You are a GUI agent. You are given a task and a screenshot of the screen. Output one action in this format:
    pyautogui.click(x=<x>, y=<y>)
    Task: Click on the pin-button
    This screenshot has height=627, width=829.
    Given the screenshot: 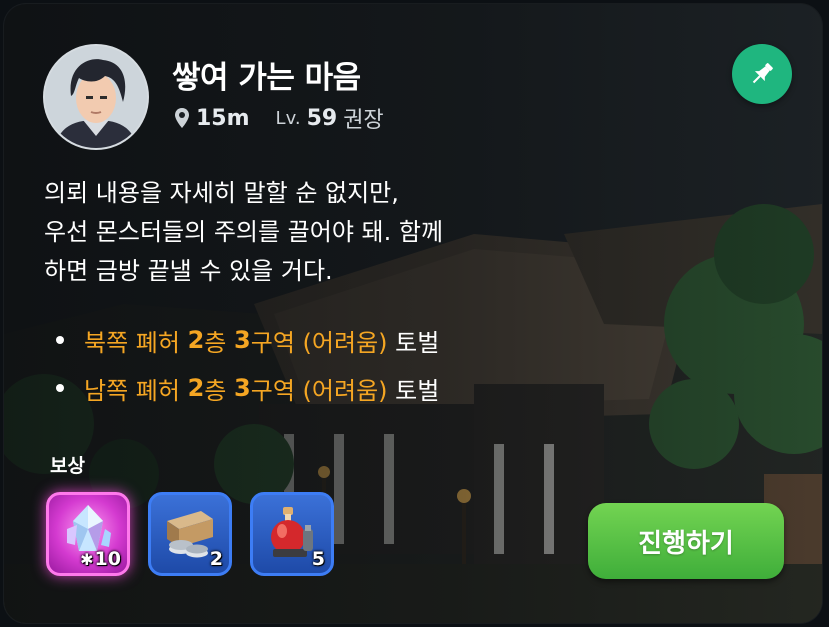 What is the action you would take?
    pyautogui.click(x=762, y=74)
    